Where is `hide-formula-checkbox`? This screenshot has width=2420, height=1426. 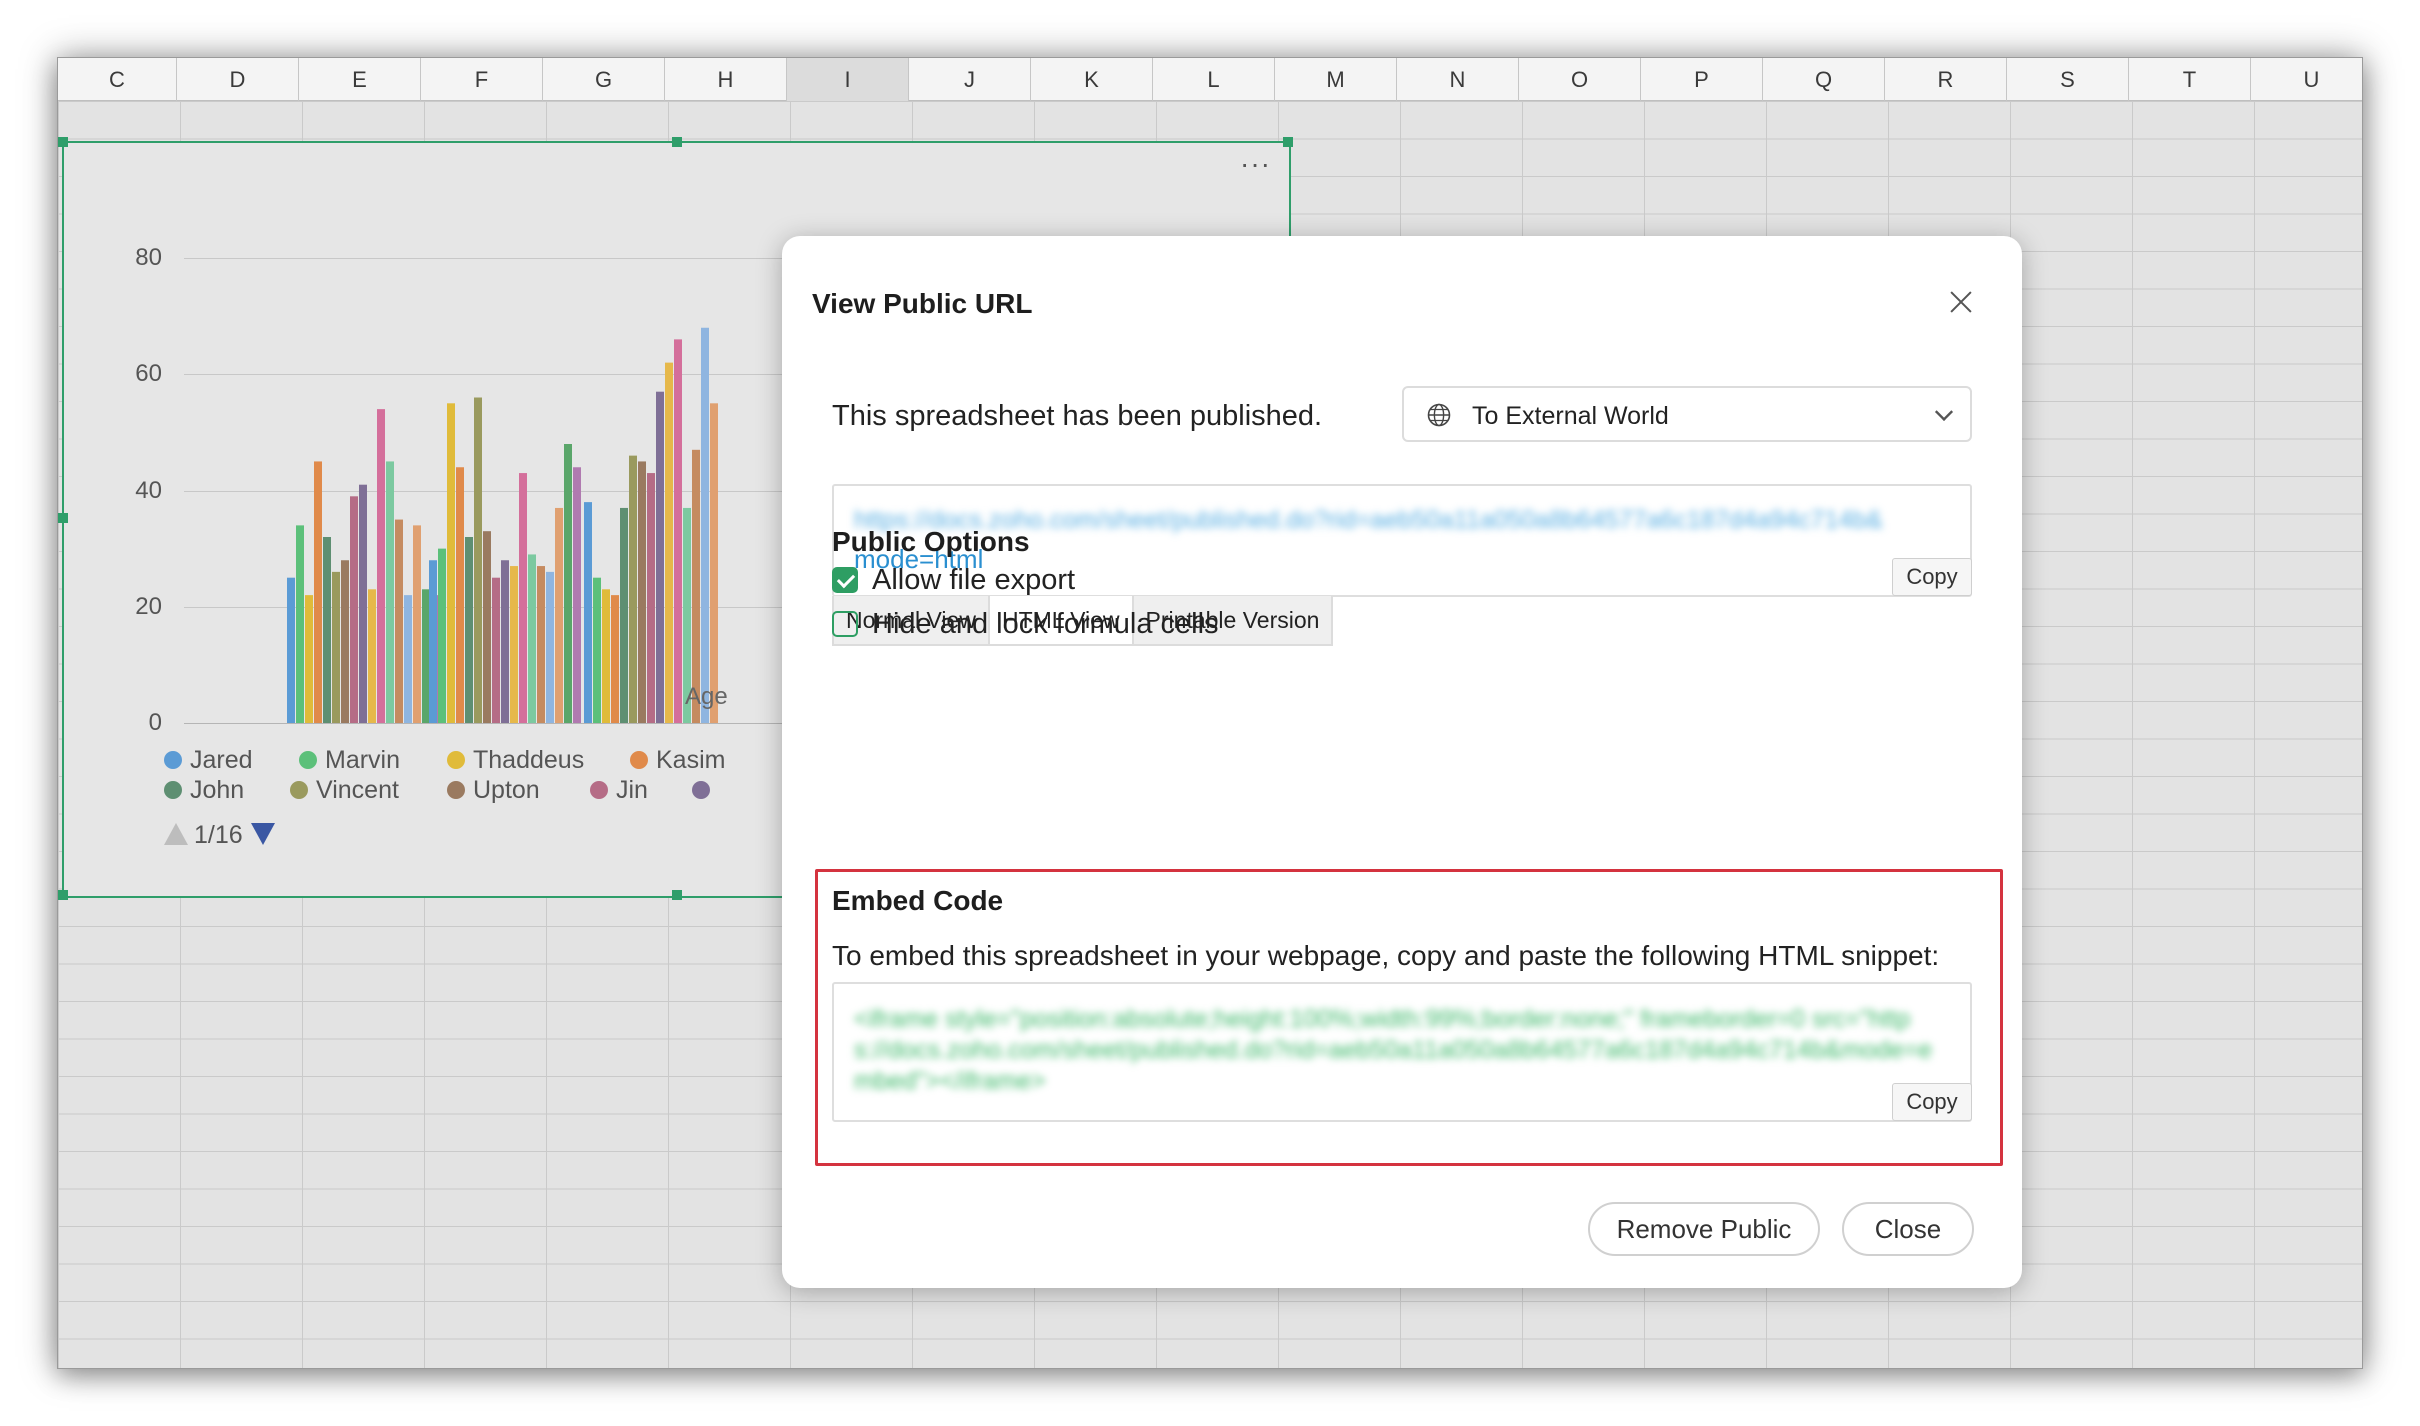 hide-formula-checkbox is located at coordinates (845, 624).